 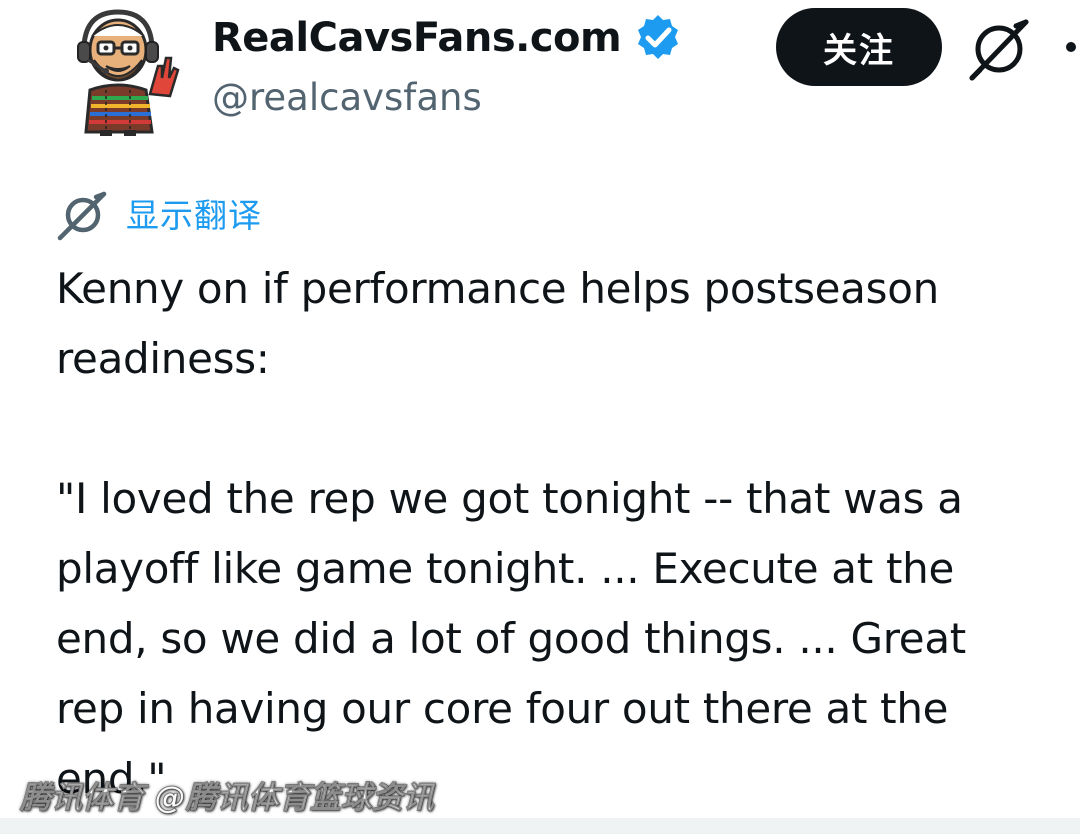 I want to click on more-icon, so click(x=1071, y=47).